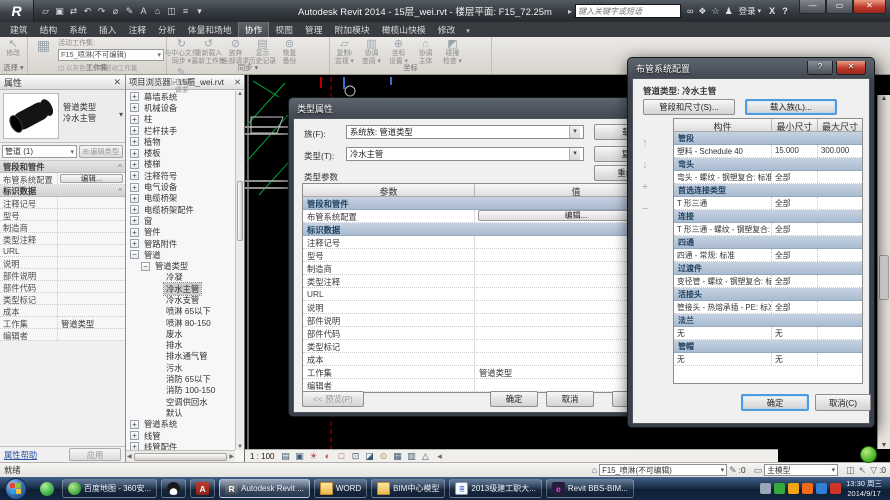 The image size is (890, 500). What do you see at coordinates (733, 470) in the screenshot?
I see `edit-requests-icon: ✎` at bounding box center [733, 470].